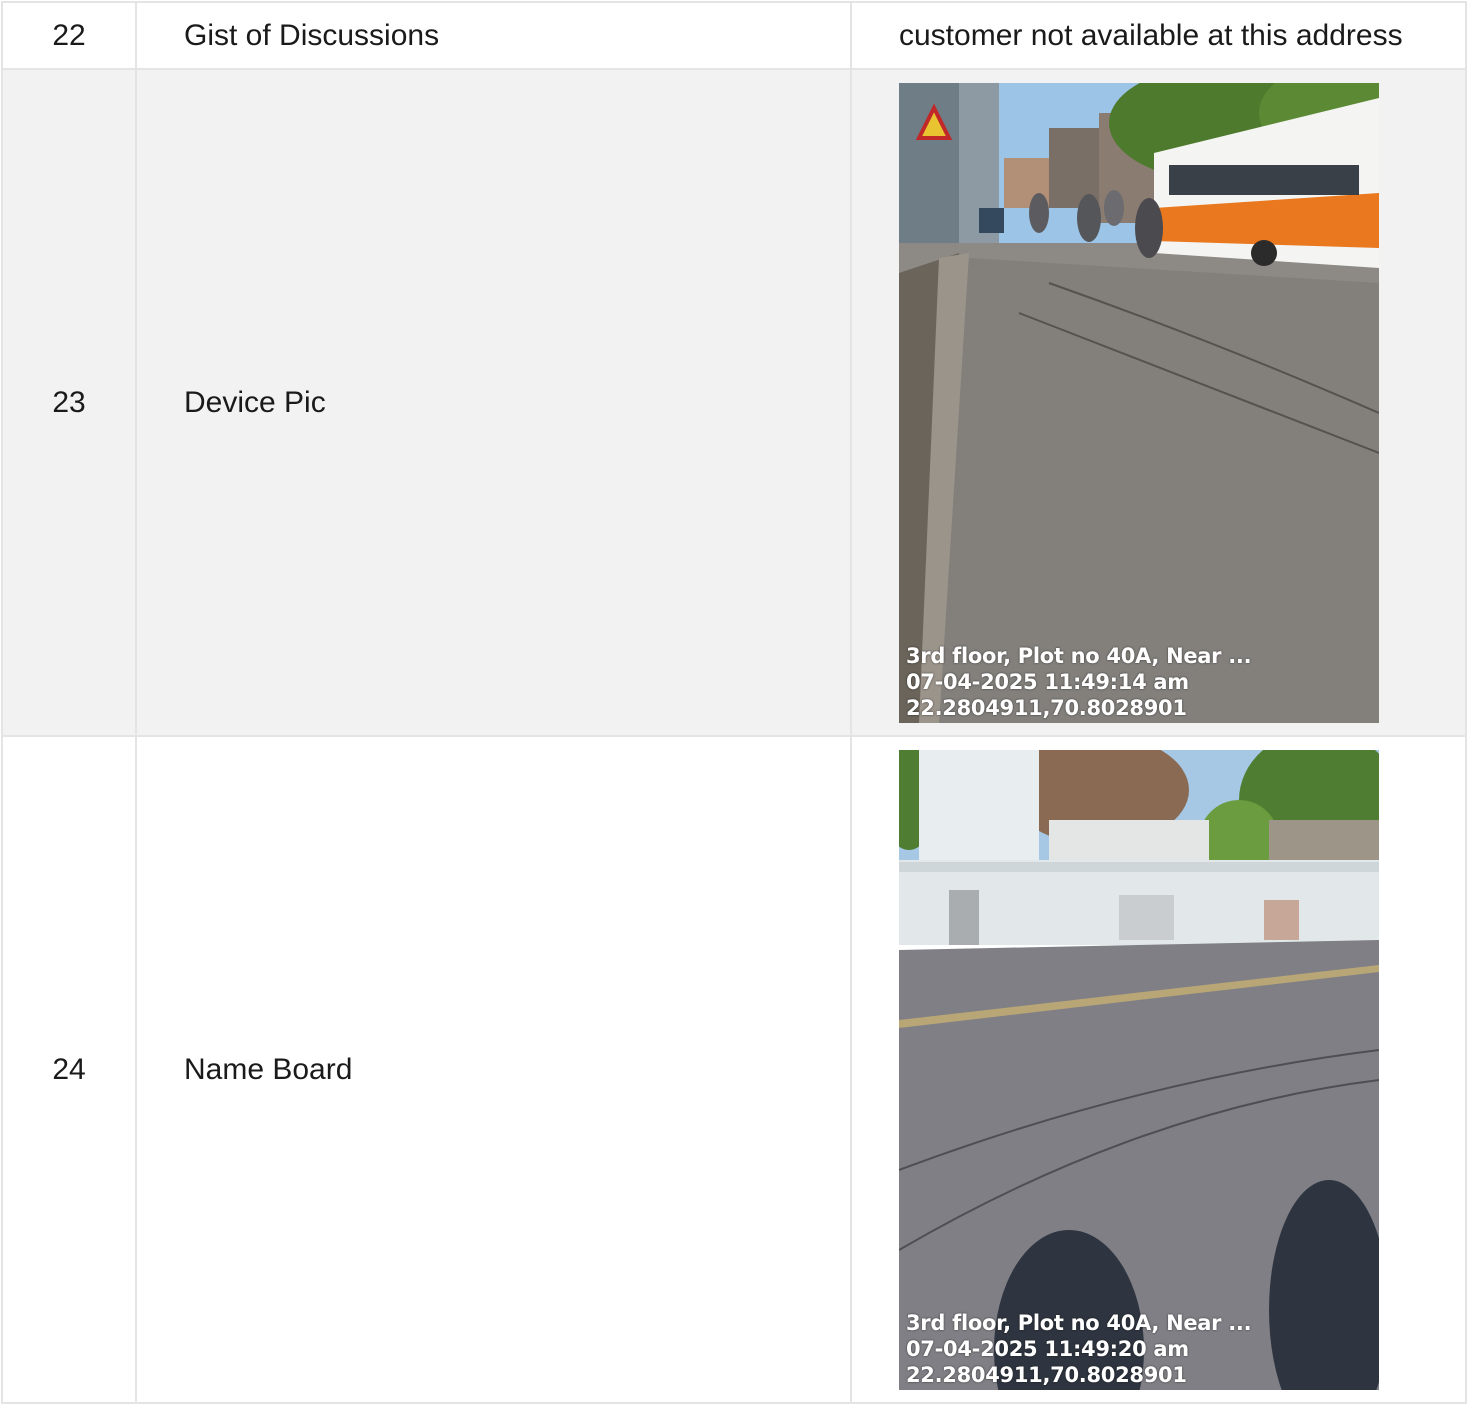 Image resolution: width=1469 pixels, height=1404 pixels. I want to click on row-number: 23, so click(69, 402).